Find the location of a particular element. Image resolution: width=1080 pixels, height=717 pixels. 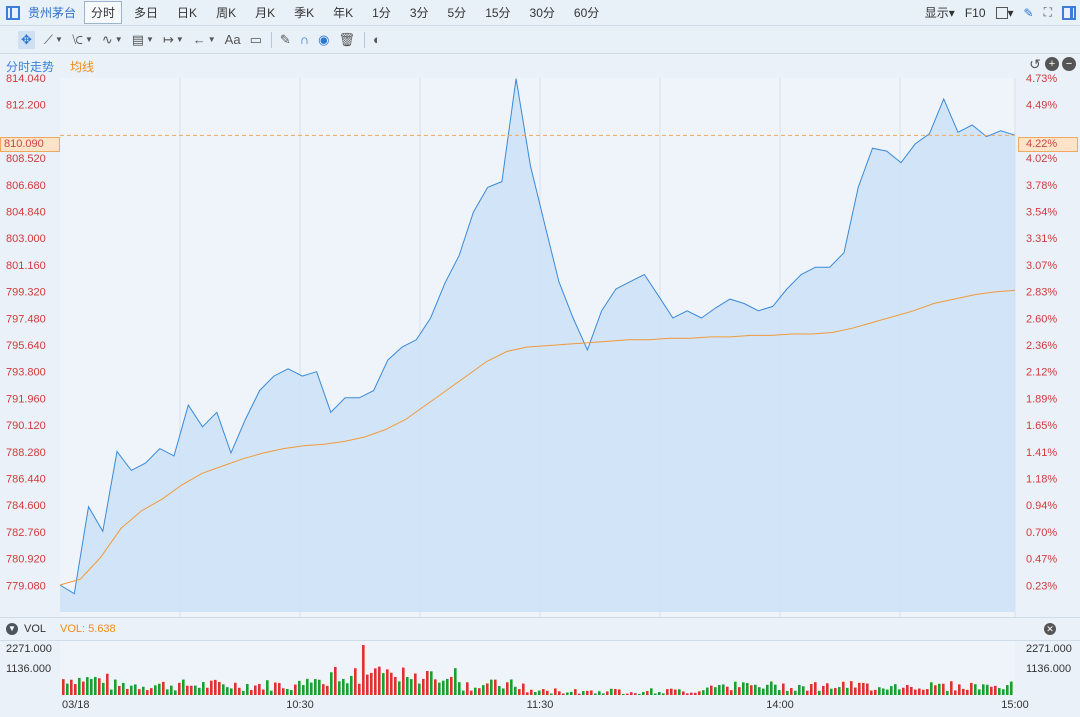

price-tick-label: 790.120 is located at coordinates (26, 426).